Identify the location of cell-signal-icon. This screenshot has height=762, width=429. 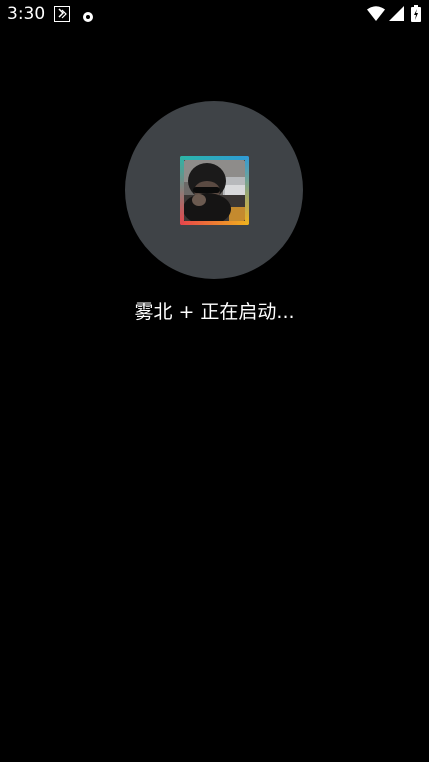
(396, 15).